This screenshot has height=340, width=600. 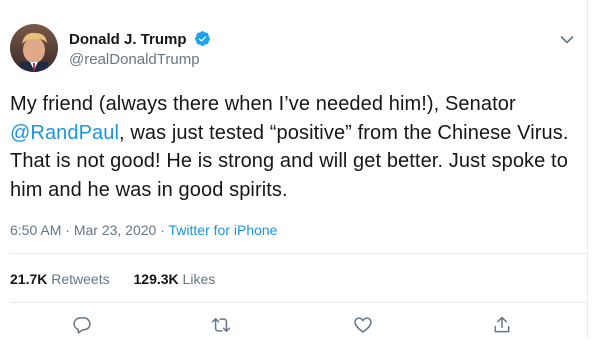 I want to click on tweet-source-link: Twitter for iPhone, so click(x=223, y=230).